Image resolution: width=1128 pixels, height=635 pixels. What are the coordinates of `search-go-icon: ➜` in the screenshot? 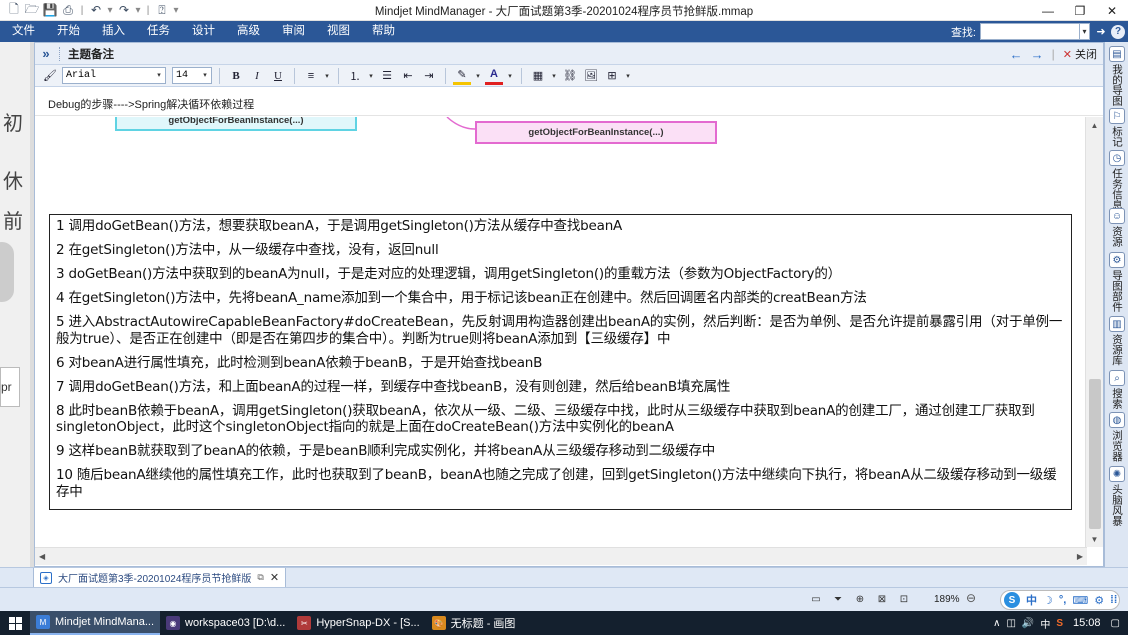 It's located at (1101, 31).